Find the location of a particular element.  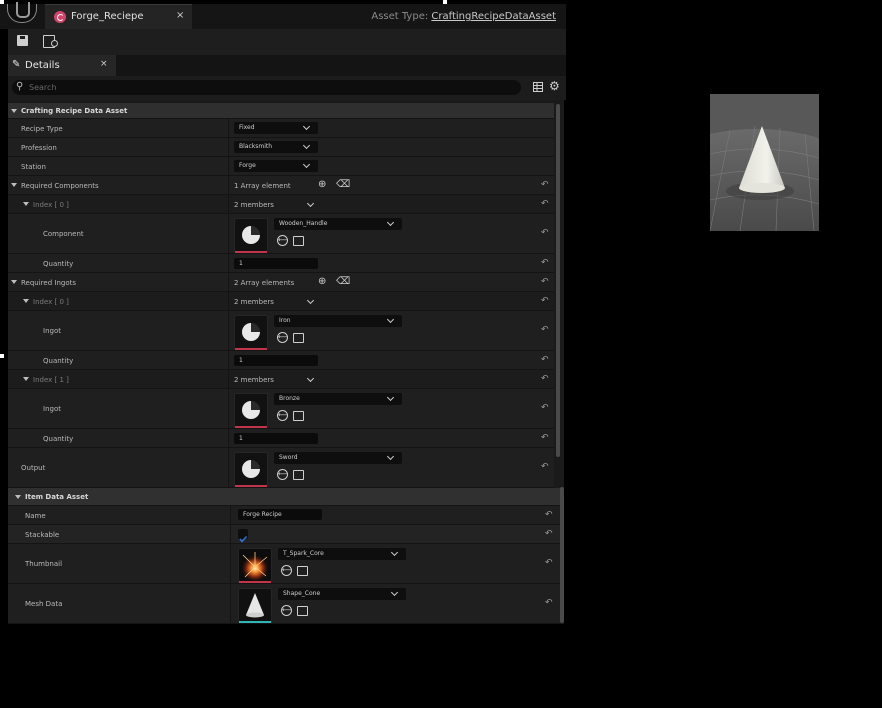

scrollbar-upper is located at coordinates (558, 280).